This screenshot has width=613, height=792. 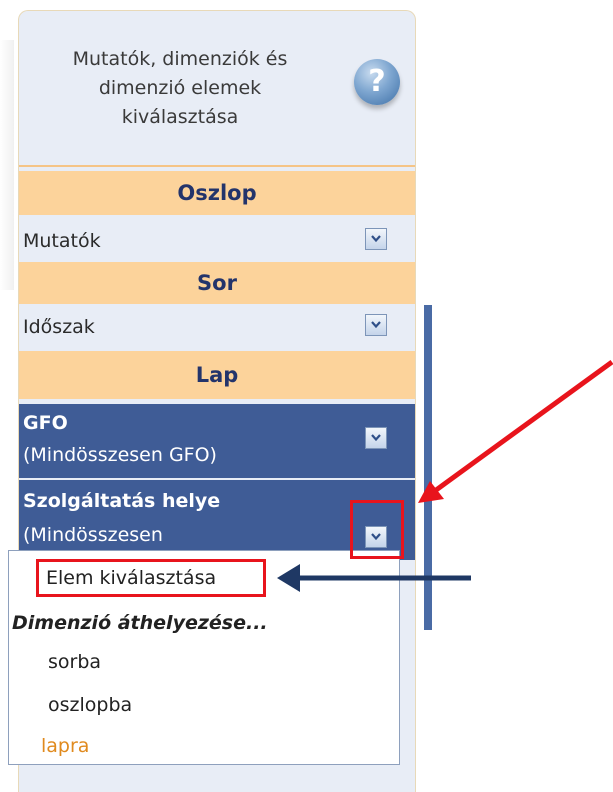 I want to click on navy-arrow-icon, so click(x=374, y=578).